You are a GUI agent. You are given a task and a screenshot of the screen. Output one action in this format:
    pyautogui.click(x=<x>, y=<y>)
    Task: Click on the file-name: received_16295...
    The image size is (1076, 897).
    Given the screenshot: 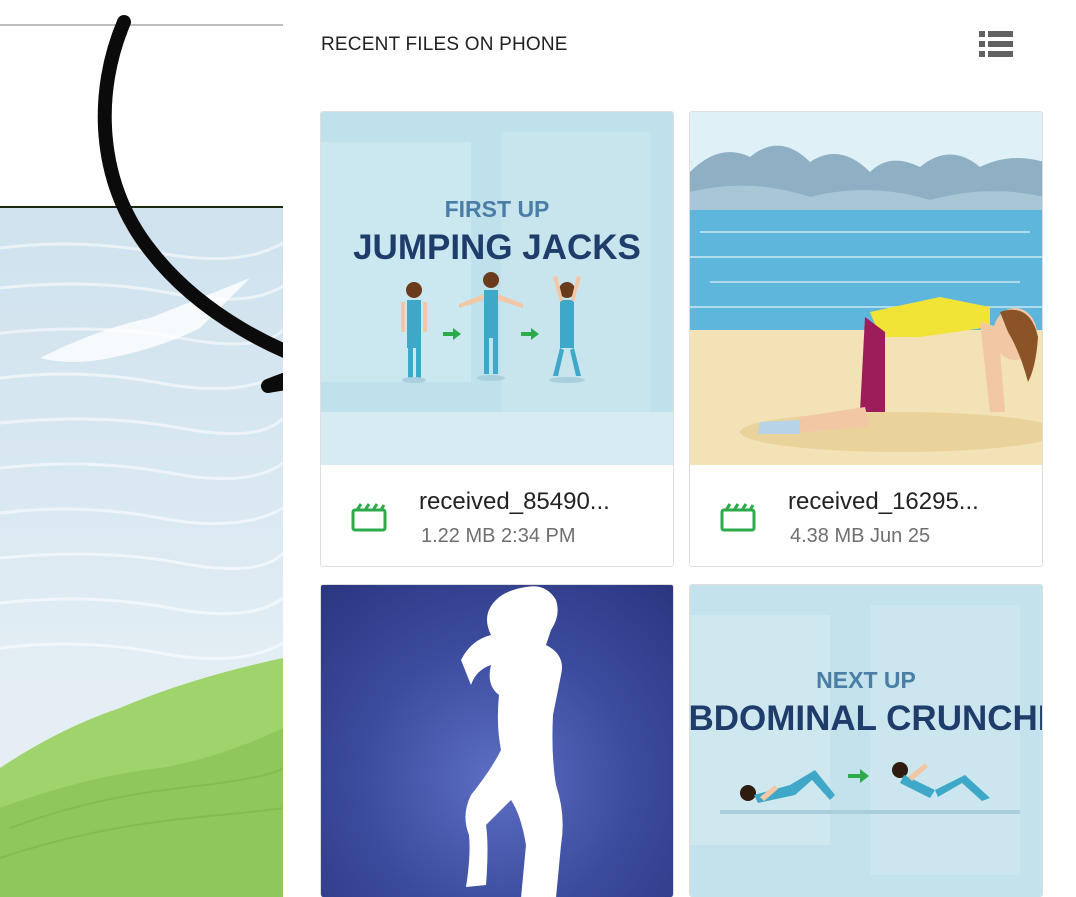 What is the action you would take?
    pyautogui.click(x=883, y=501)
    